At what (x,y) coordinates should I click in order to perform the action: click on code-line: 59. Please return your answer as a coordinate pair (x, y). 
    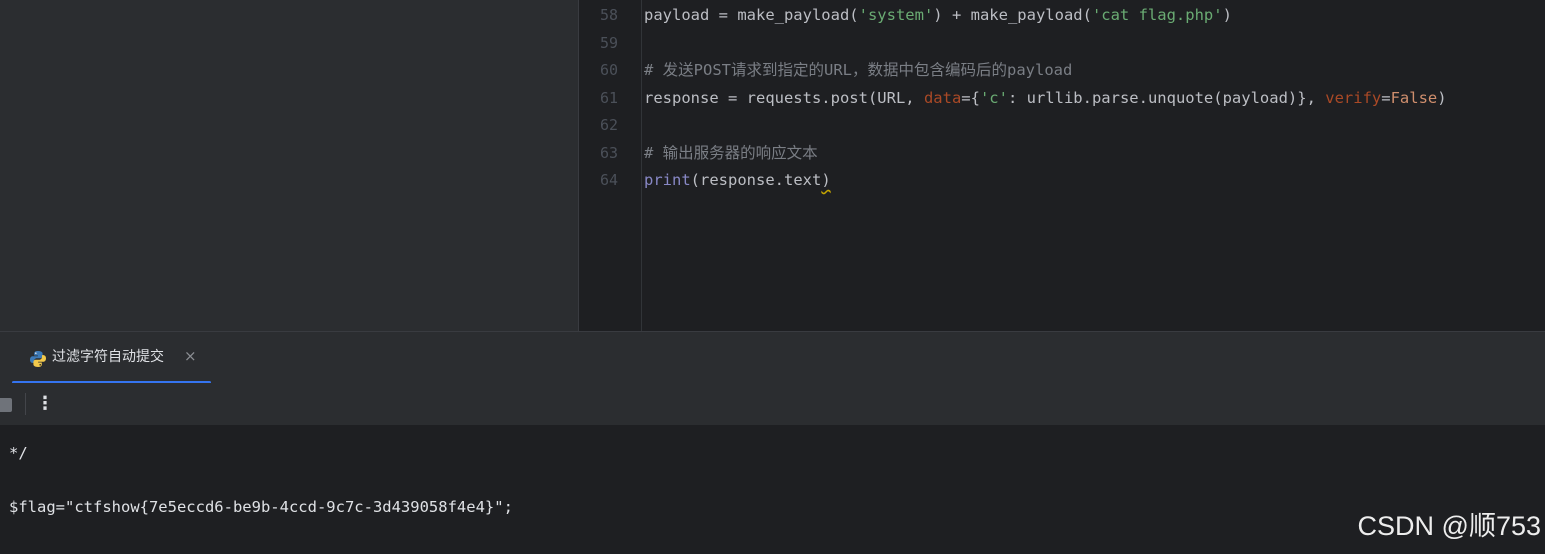
    Looking at the image, I should click on (1062, 43).